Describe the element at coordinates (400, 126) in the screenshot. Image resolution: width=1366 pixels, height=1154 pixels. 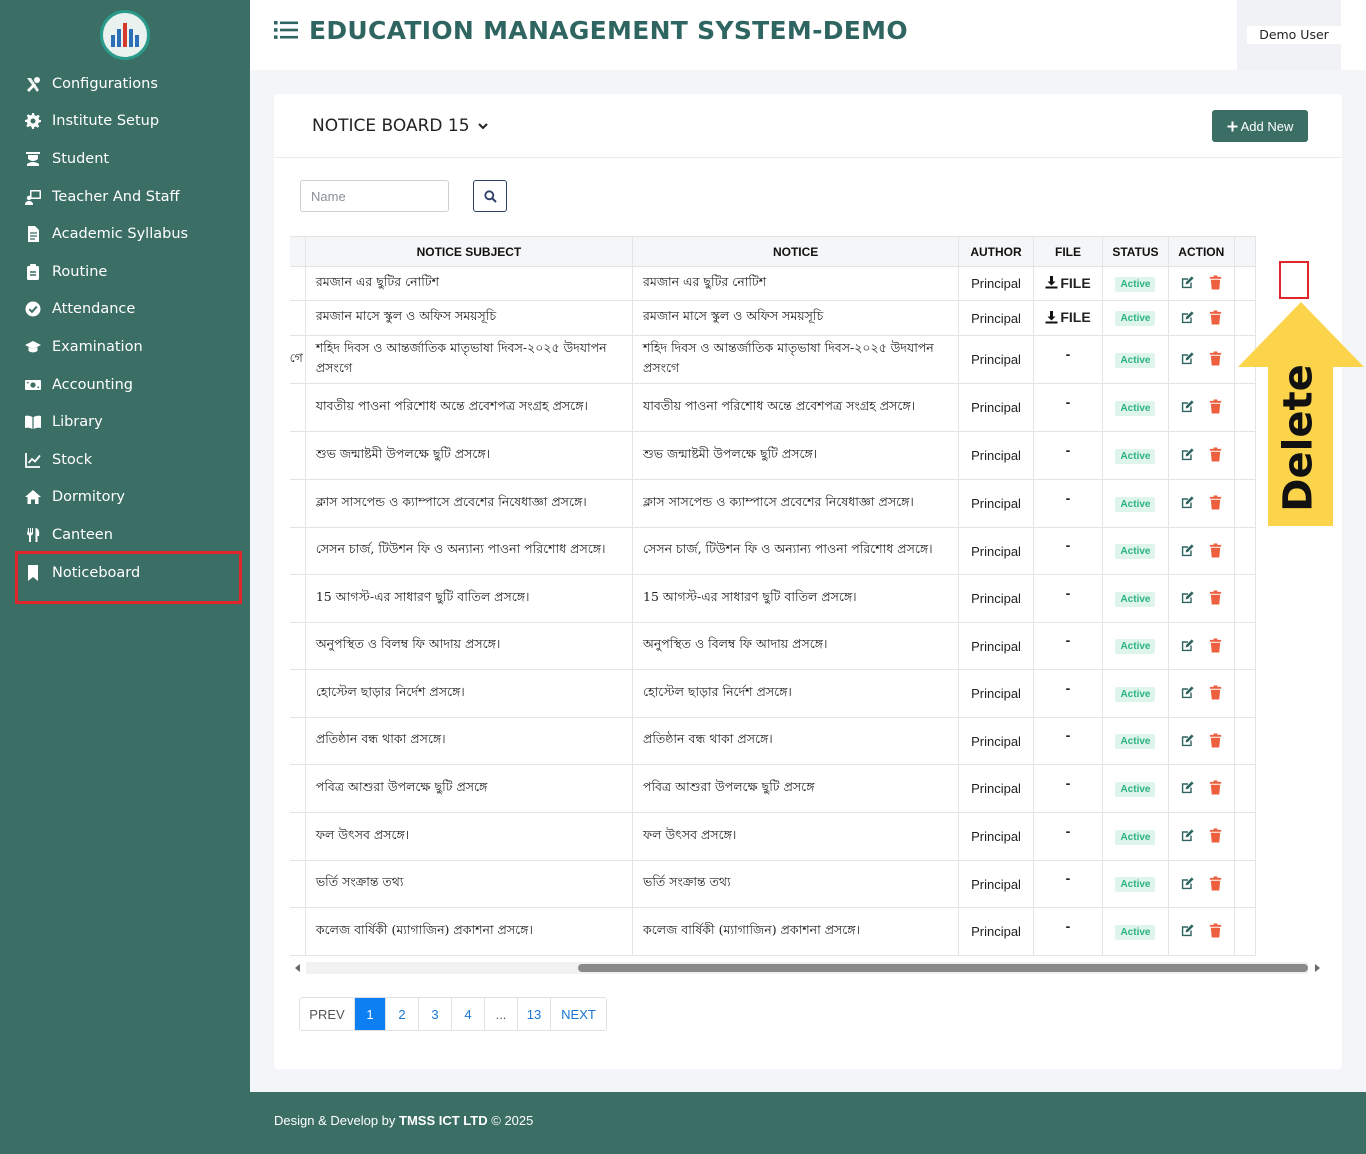
I see `card-title-dropdown: NOTICE BOARD 15` at that location.